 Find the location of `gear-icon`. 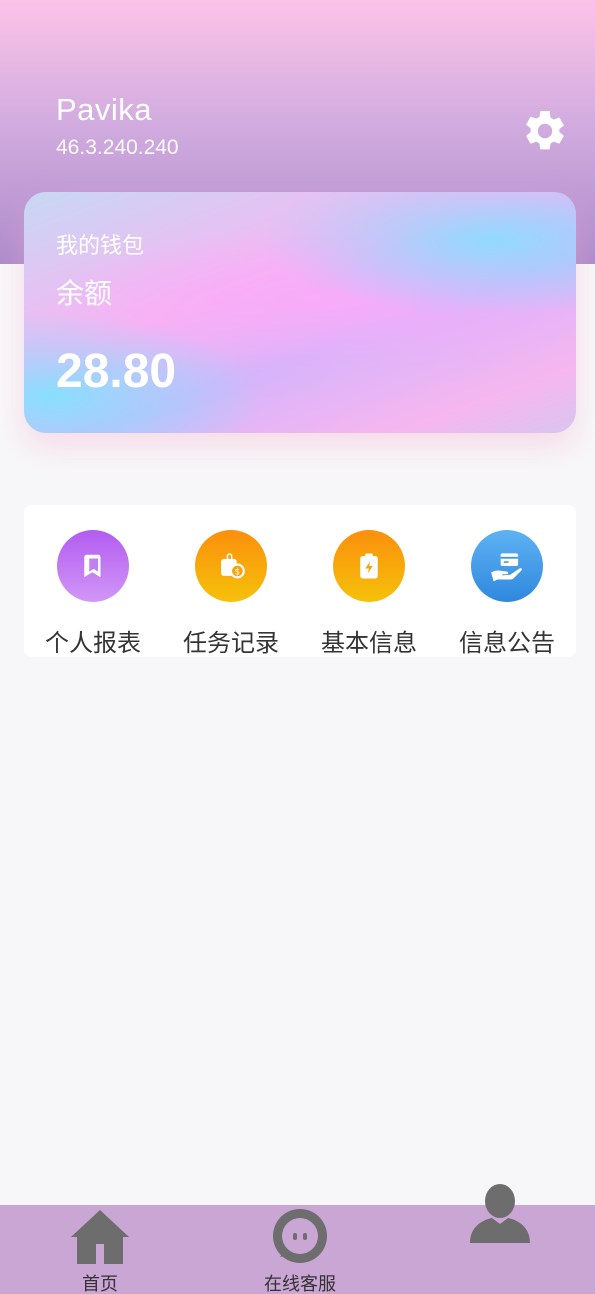

gear-icon is located at coordinates (545, 130).